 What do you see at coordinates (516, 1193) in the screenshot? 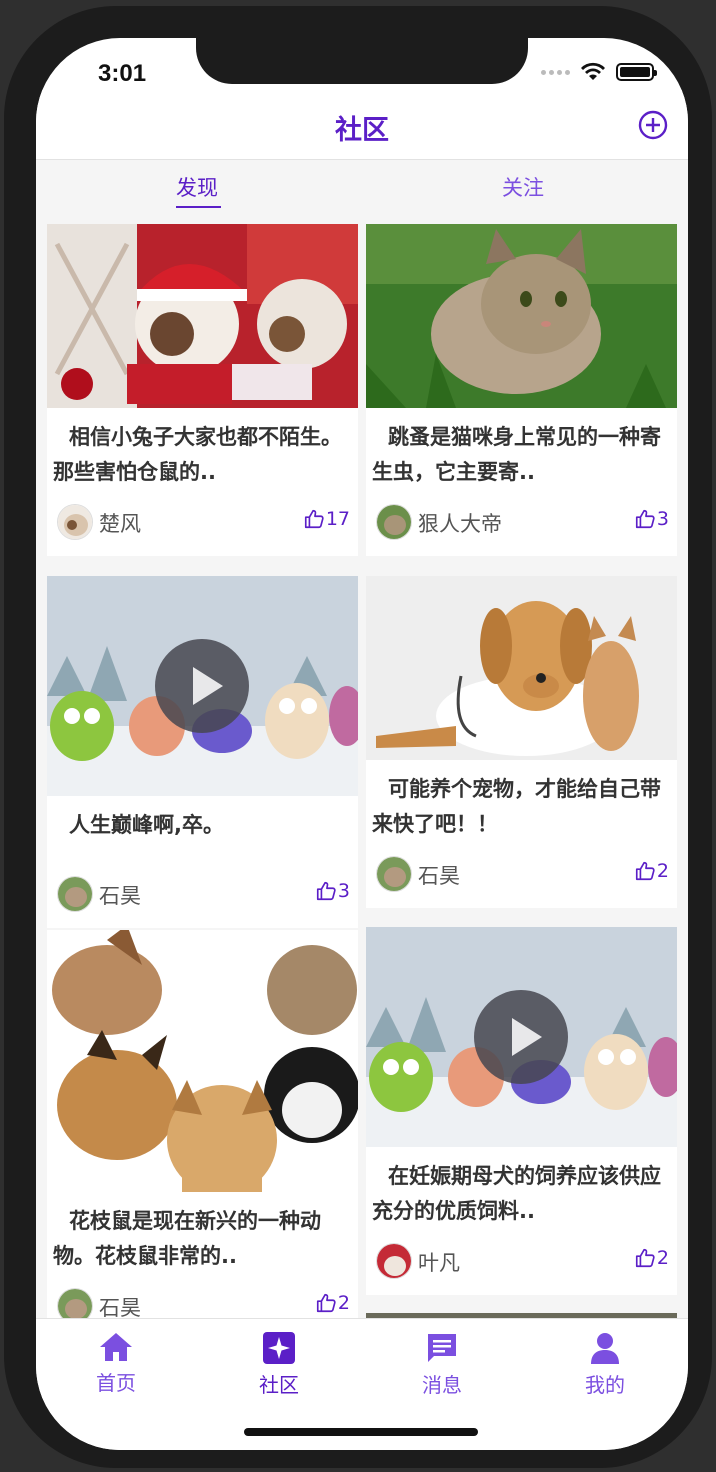
I see `post-text: 在妊娠期母犬的饲养应该供应充分的优质饲料..` at bounding box center [516, 1193].